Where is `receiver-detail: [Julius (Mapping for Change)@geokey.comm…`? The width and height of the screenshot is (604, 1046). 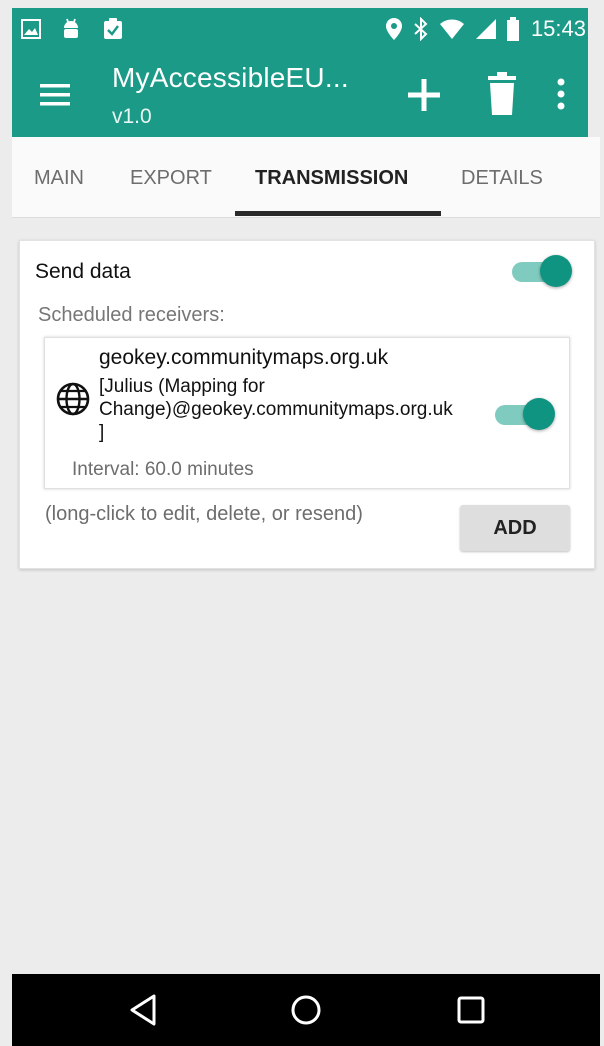
receiver-detail: [Julius (Mapping for Change)@geokey.comm… is located at coordinates (299, 409).